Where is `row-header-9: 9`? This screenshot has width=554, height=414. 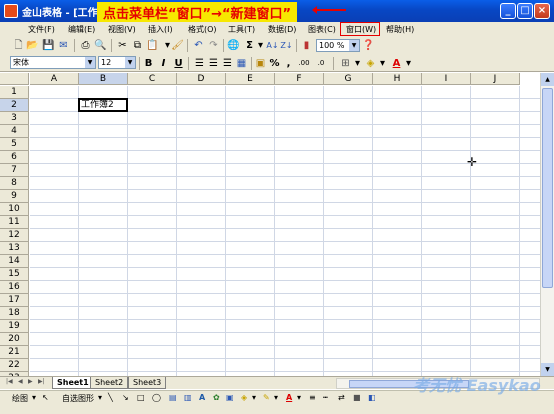 row-header-9: 9 is located at coordinates (14, 196).